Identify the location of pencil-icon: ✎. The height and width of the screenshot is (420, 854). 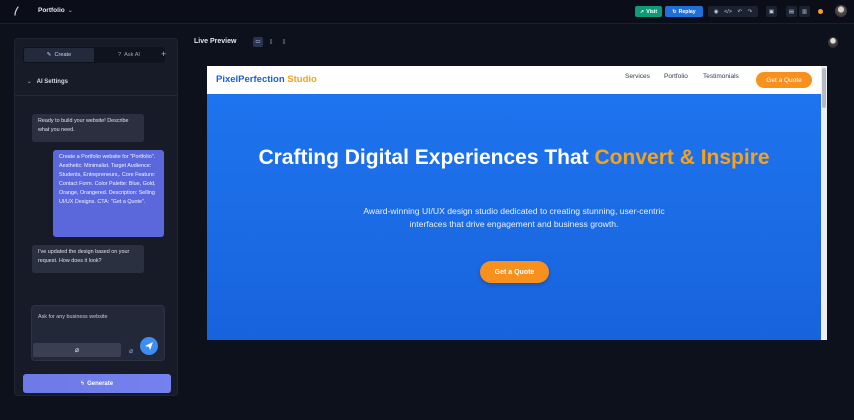
(49, 55).